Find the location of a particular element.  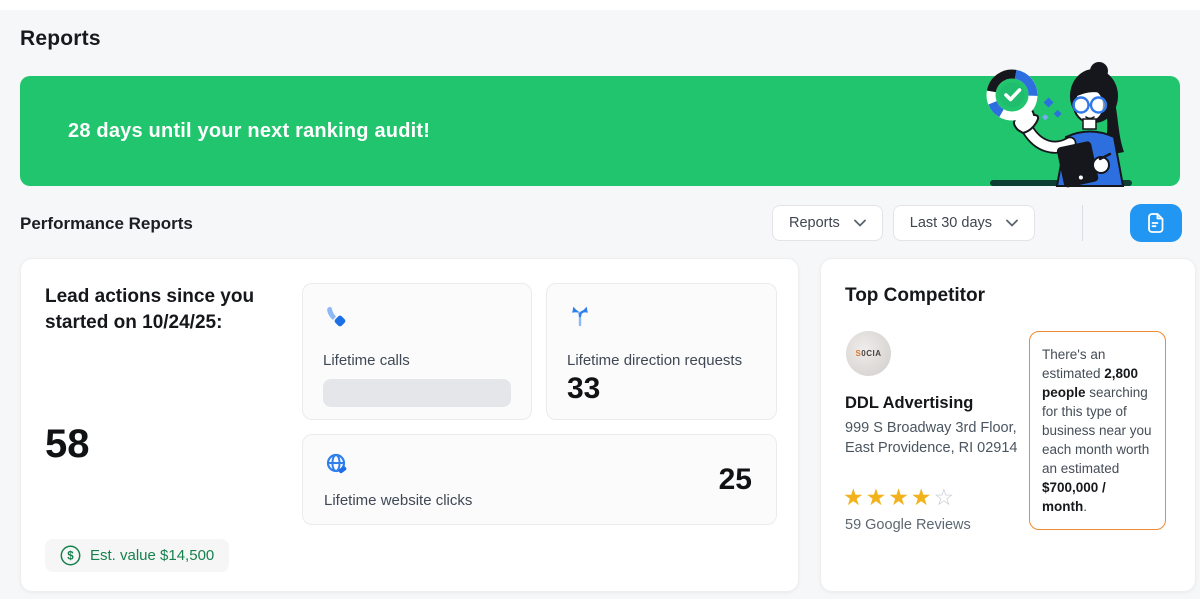

metric-label: Lifetime website clicks is located at coordinates (398, 500).